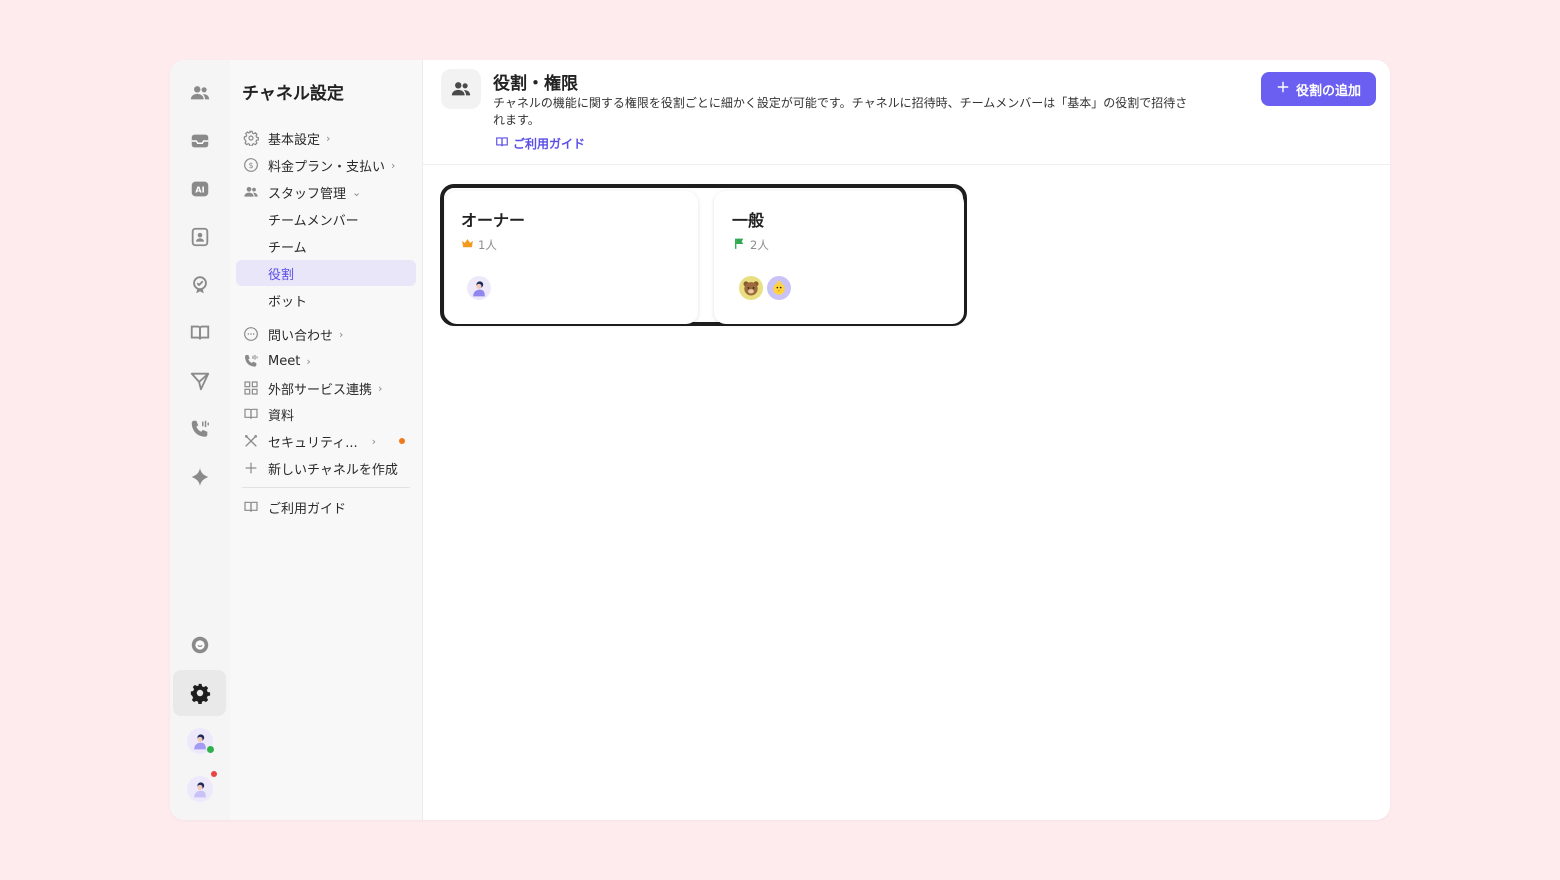  I want to click on sidebar-item-billing: $ 料金プラン・支払い ›, so click(326, 165).